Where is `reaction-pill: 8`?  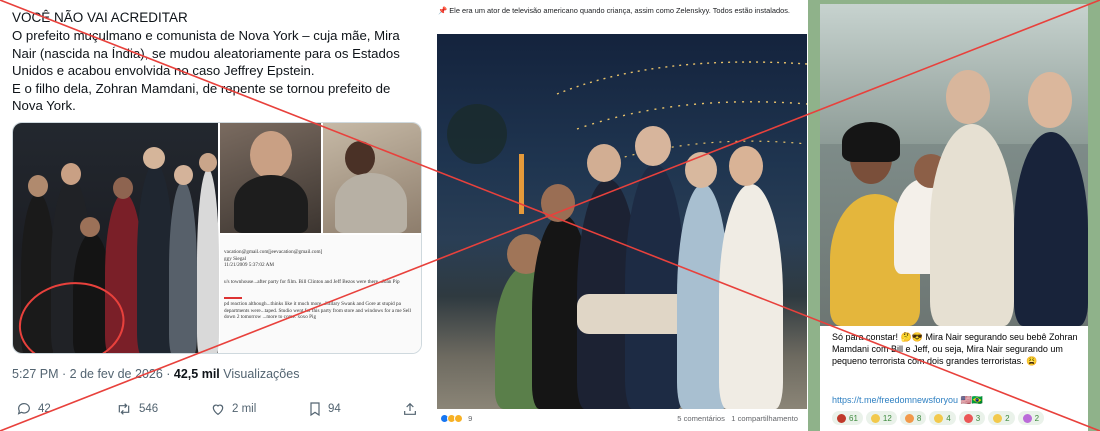 reaction-pill: 8 is located at coordinates (913, 418).